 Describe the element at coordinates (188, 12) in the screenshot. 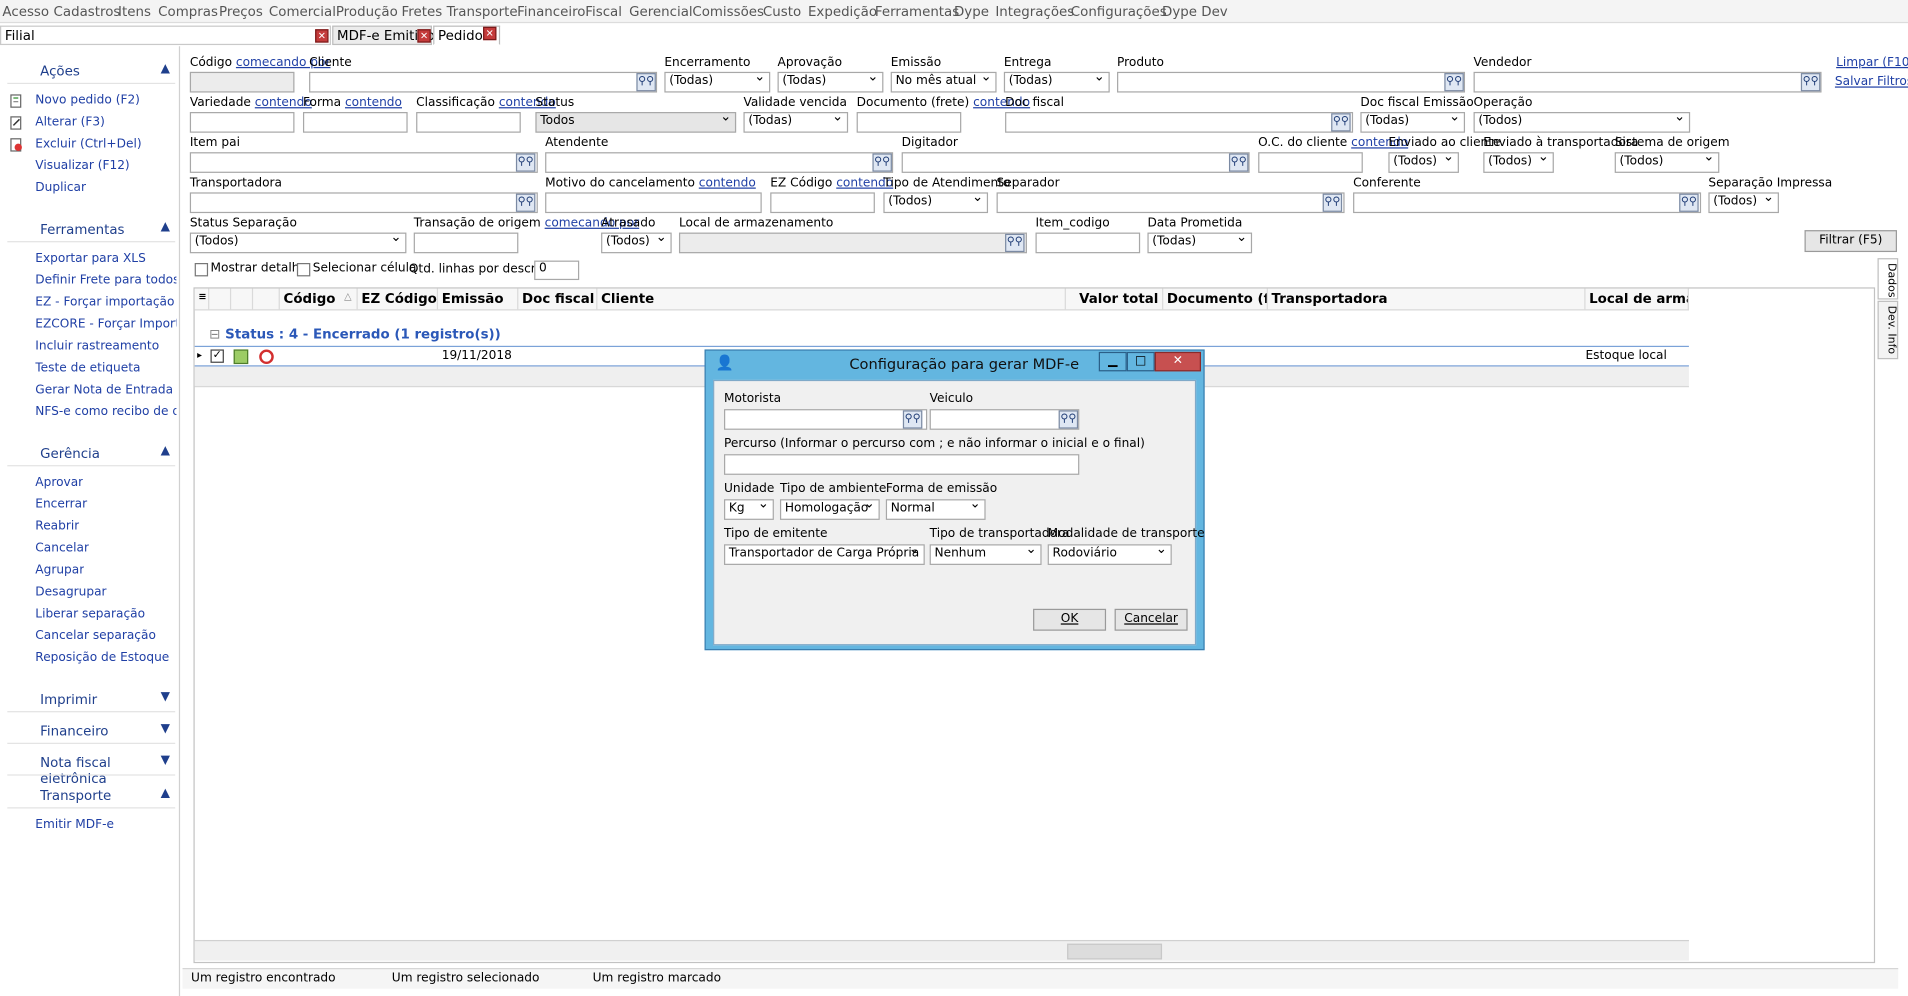

I see `menu-compras: Compras` at that location.